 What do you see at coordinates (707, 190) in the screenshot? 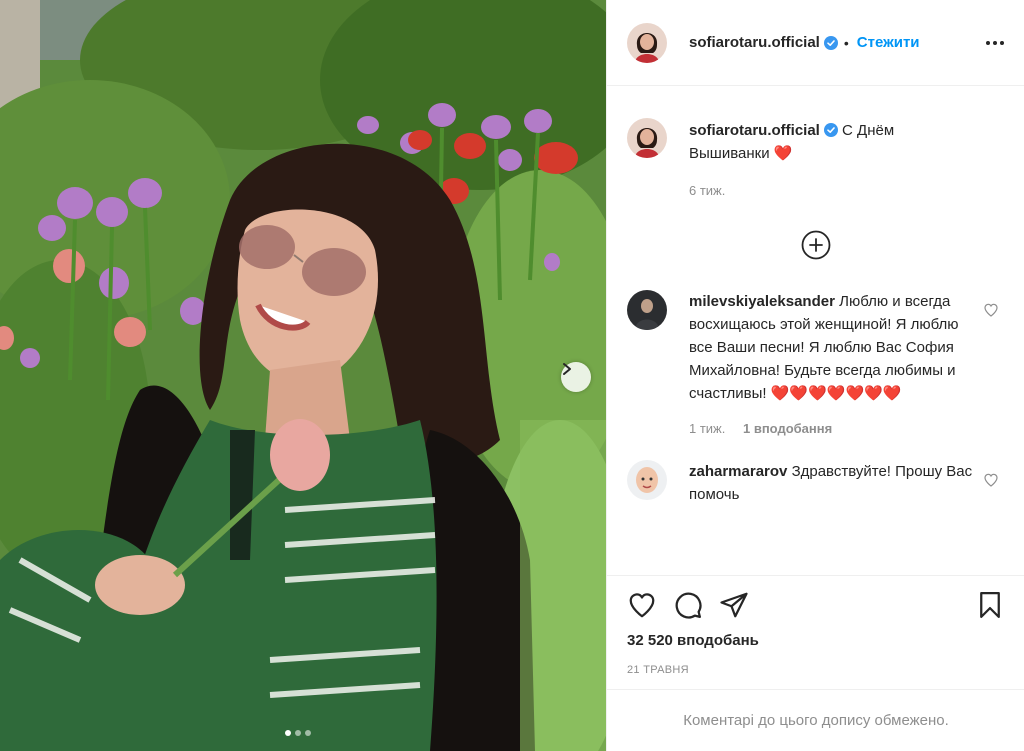
I see `caption-time: 6 тиж.` at bounding box center [707, 190].